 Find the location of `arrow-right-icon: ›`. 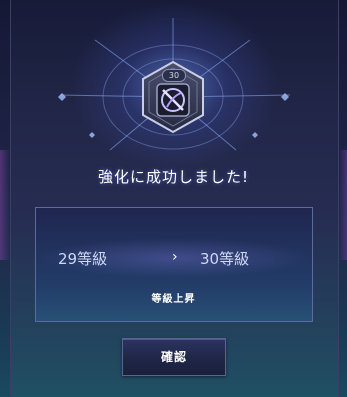

arrow-right-icon: › is located at coordinates (175, 257).